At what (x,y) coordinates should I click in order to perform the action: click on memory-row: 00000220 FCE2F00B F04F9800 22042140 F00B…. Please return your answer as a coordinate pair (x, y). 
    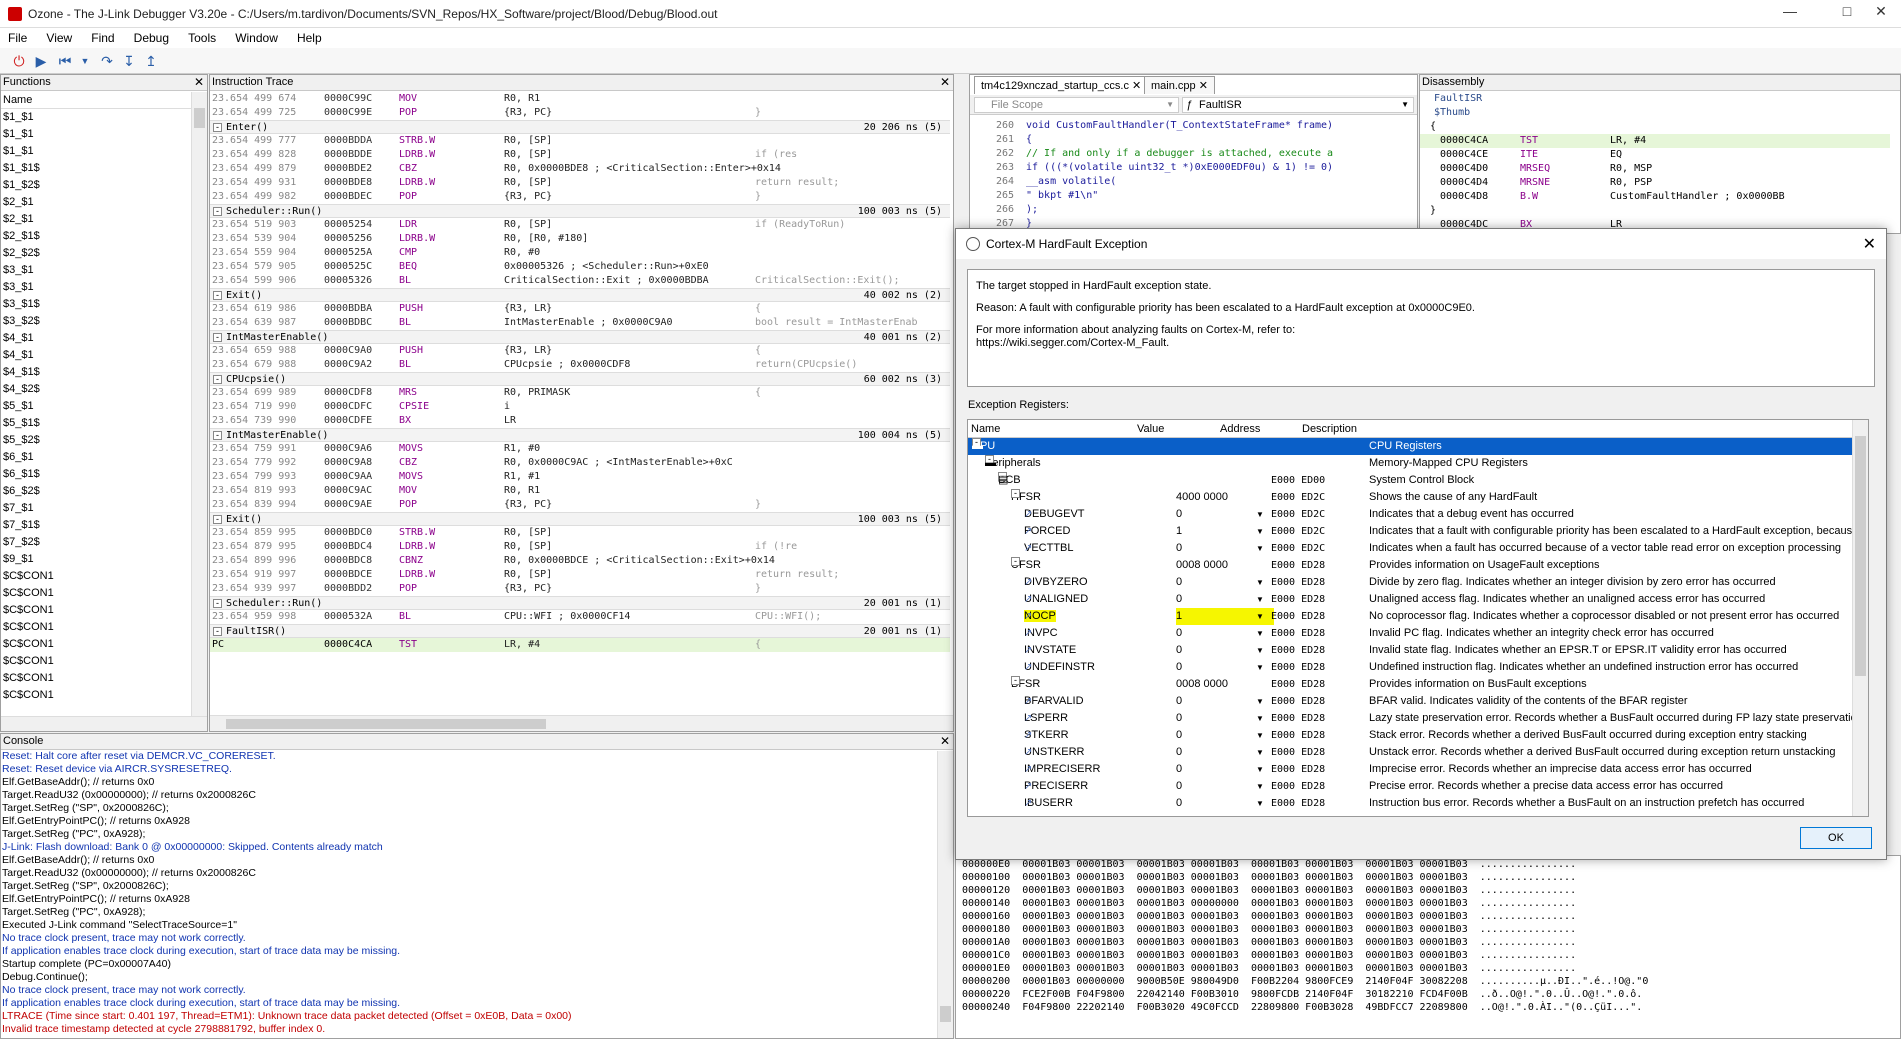
    Looking at the image, I should click on (1302, 994).